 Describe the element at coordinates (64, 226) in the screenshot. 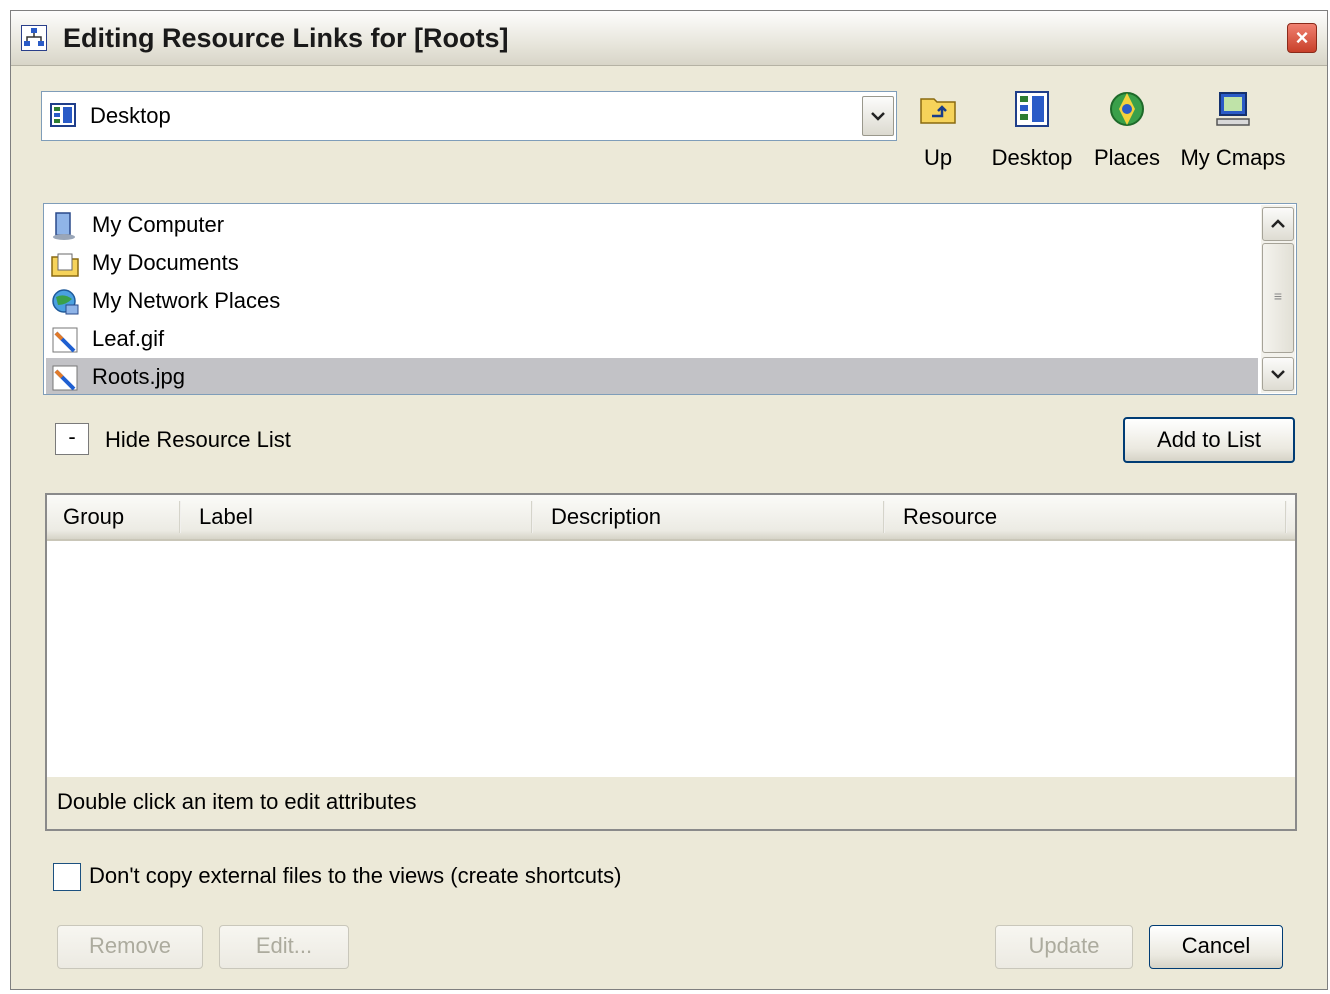

I see `computer-icon` at that location.